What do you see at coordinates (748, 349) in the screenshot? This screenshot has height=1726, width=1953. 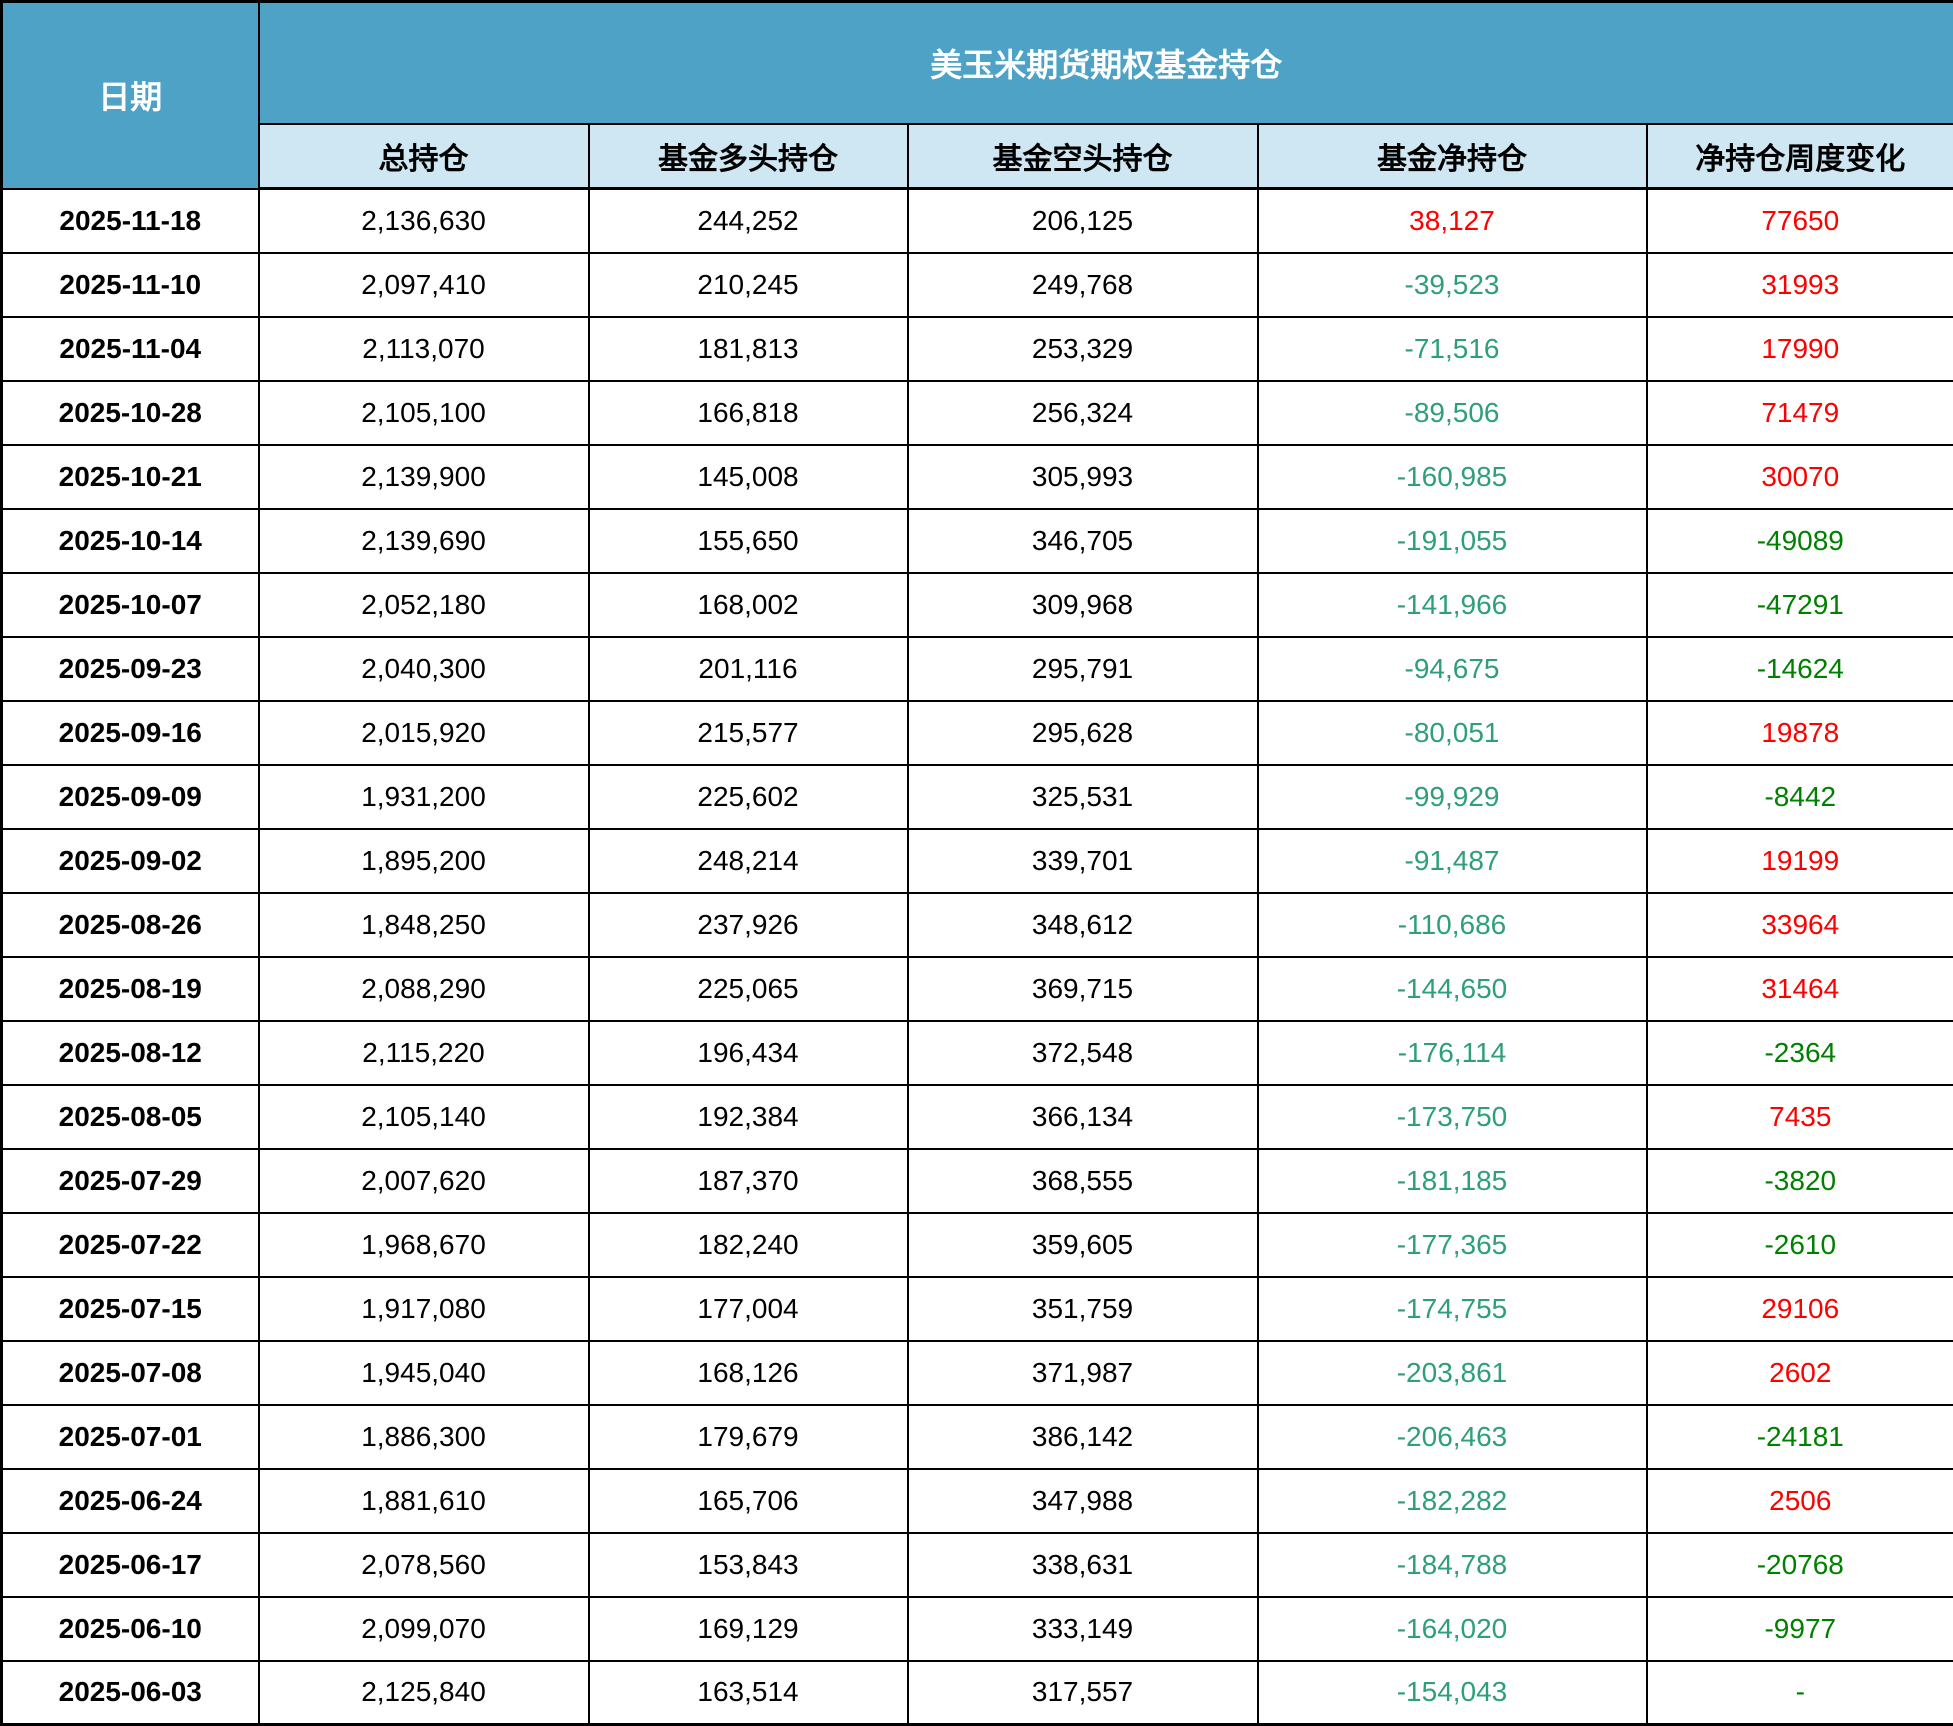 I see `value-cell: 181,813` at bounding box center [748, 349].